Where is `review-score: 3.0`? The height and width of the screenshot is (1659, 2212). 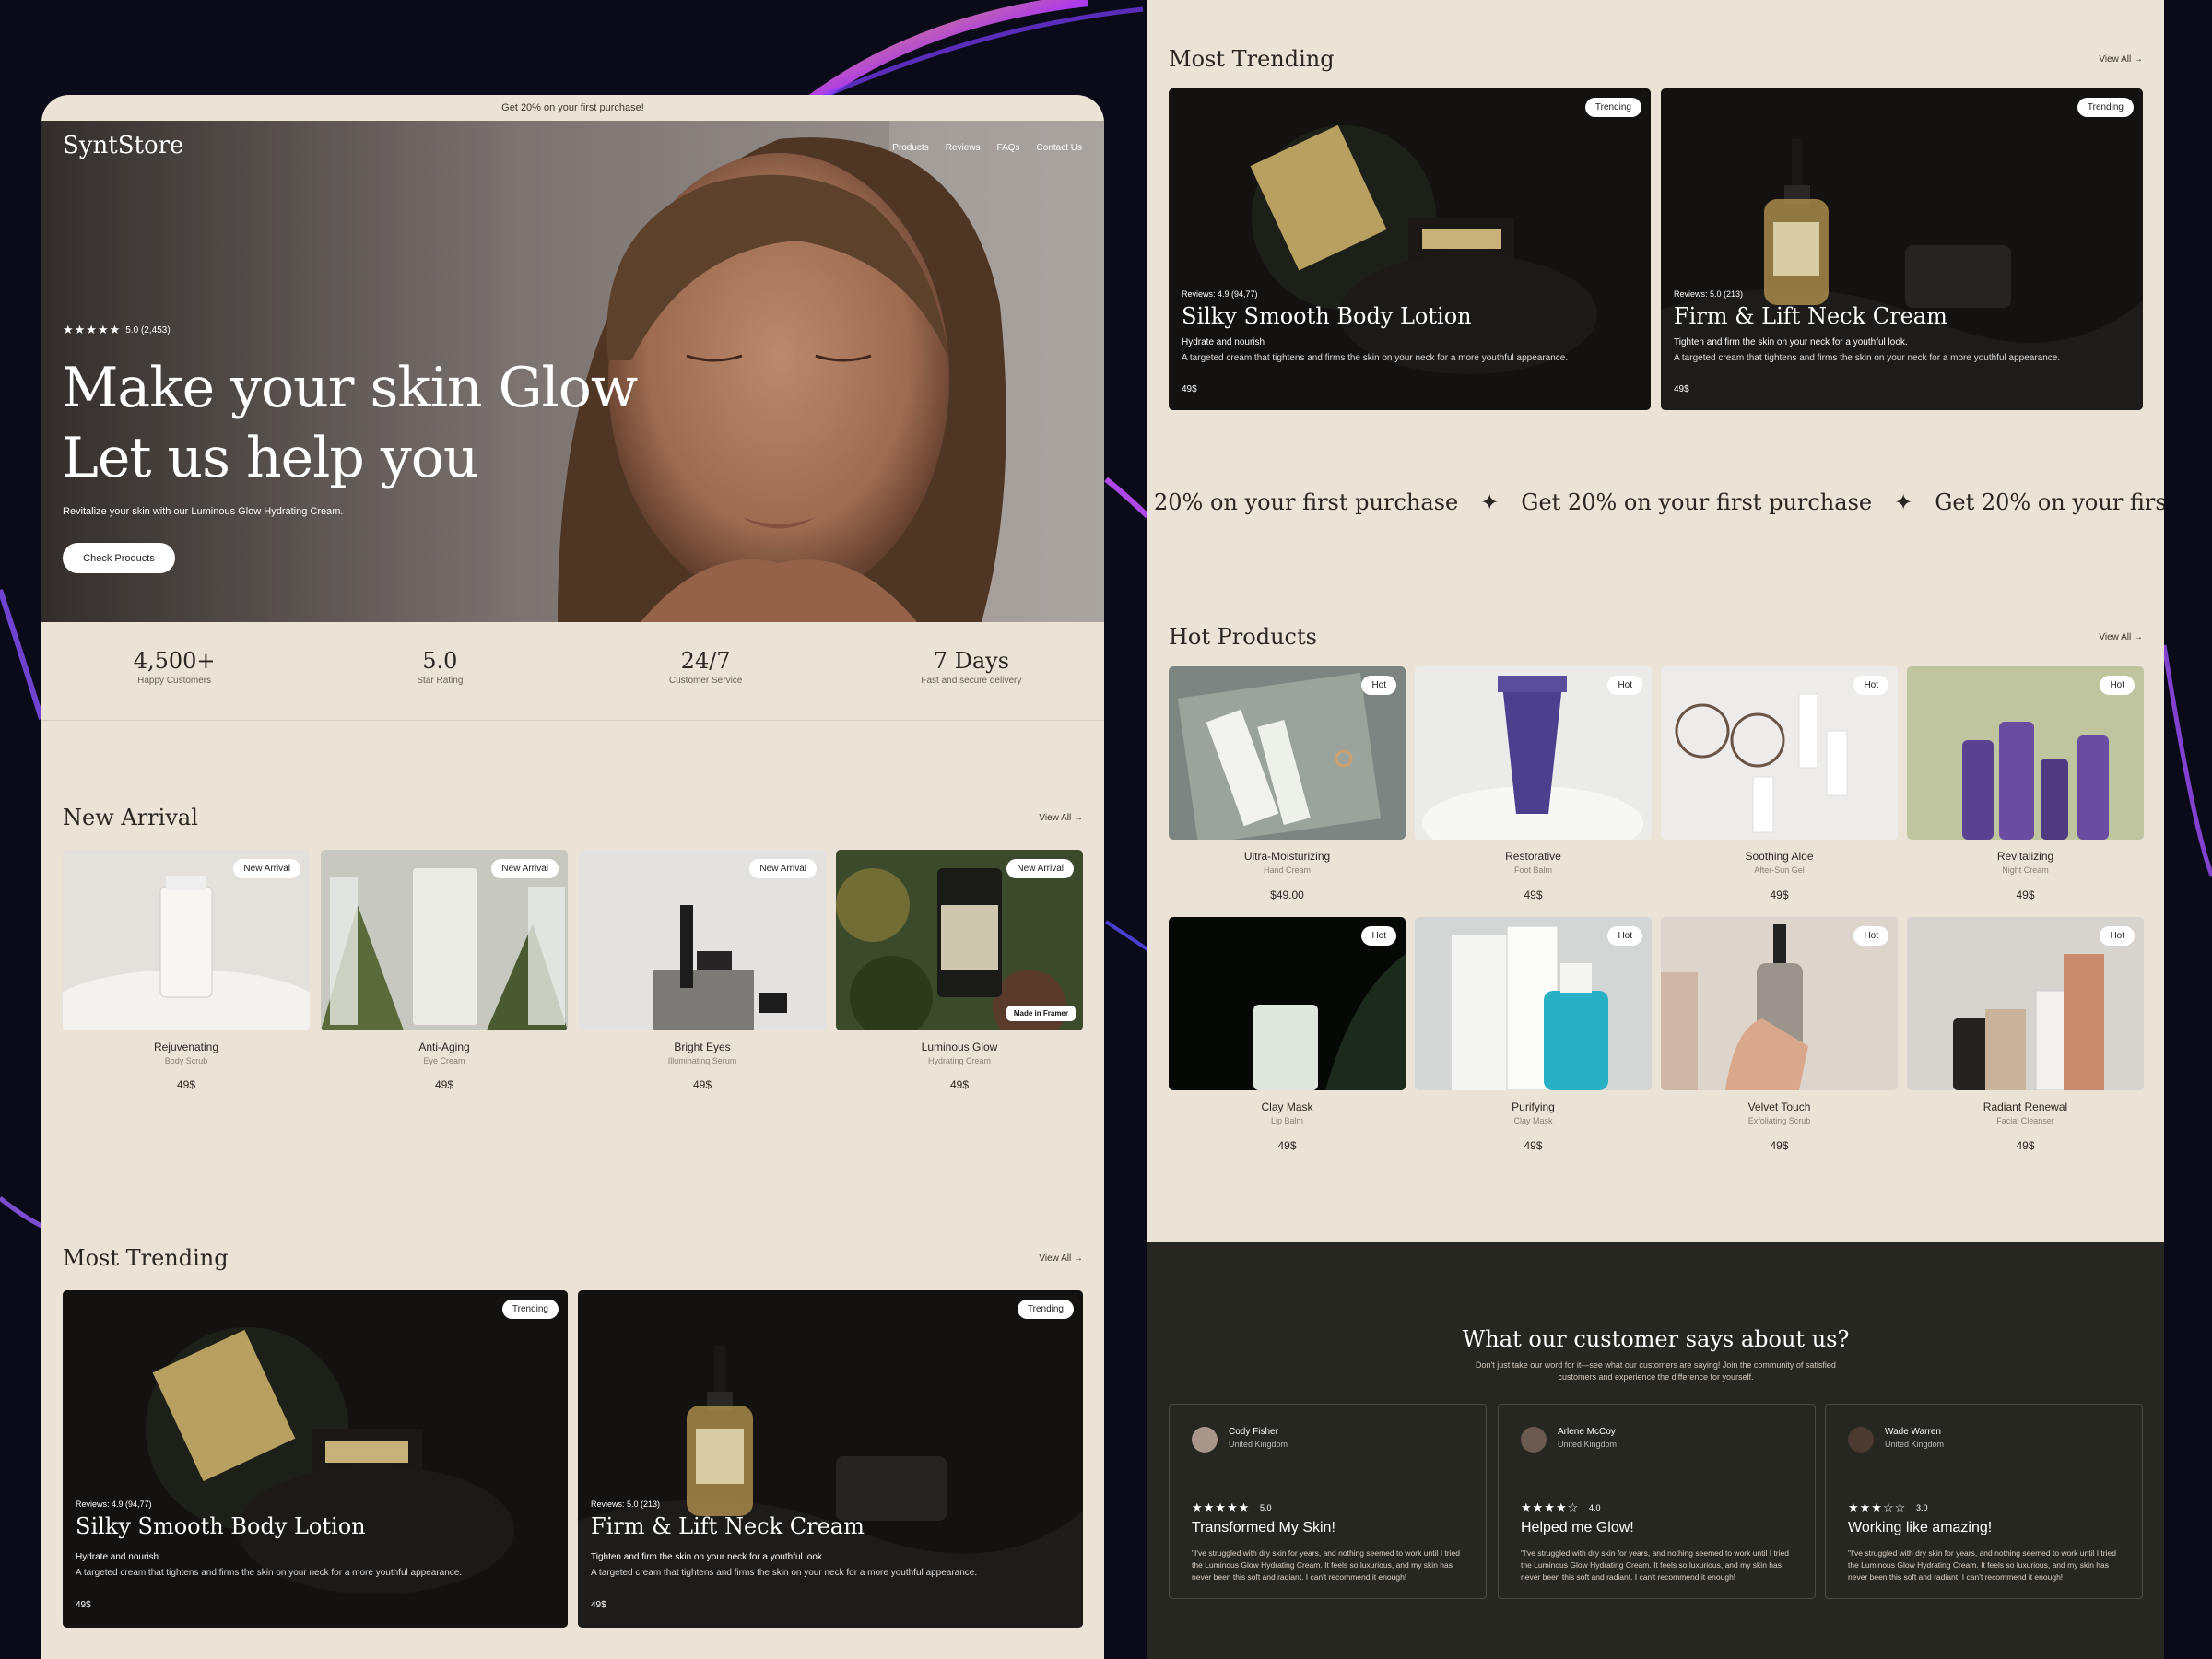 review-score: 3.0 is located at coordinates (1922, 1507).